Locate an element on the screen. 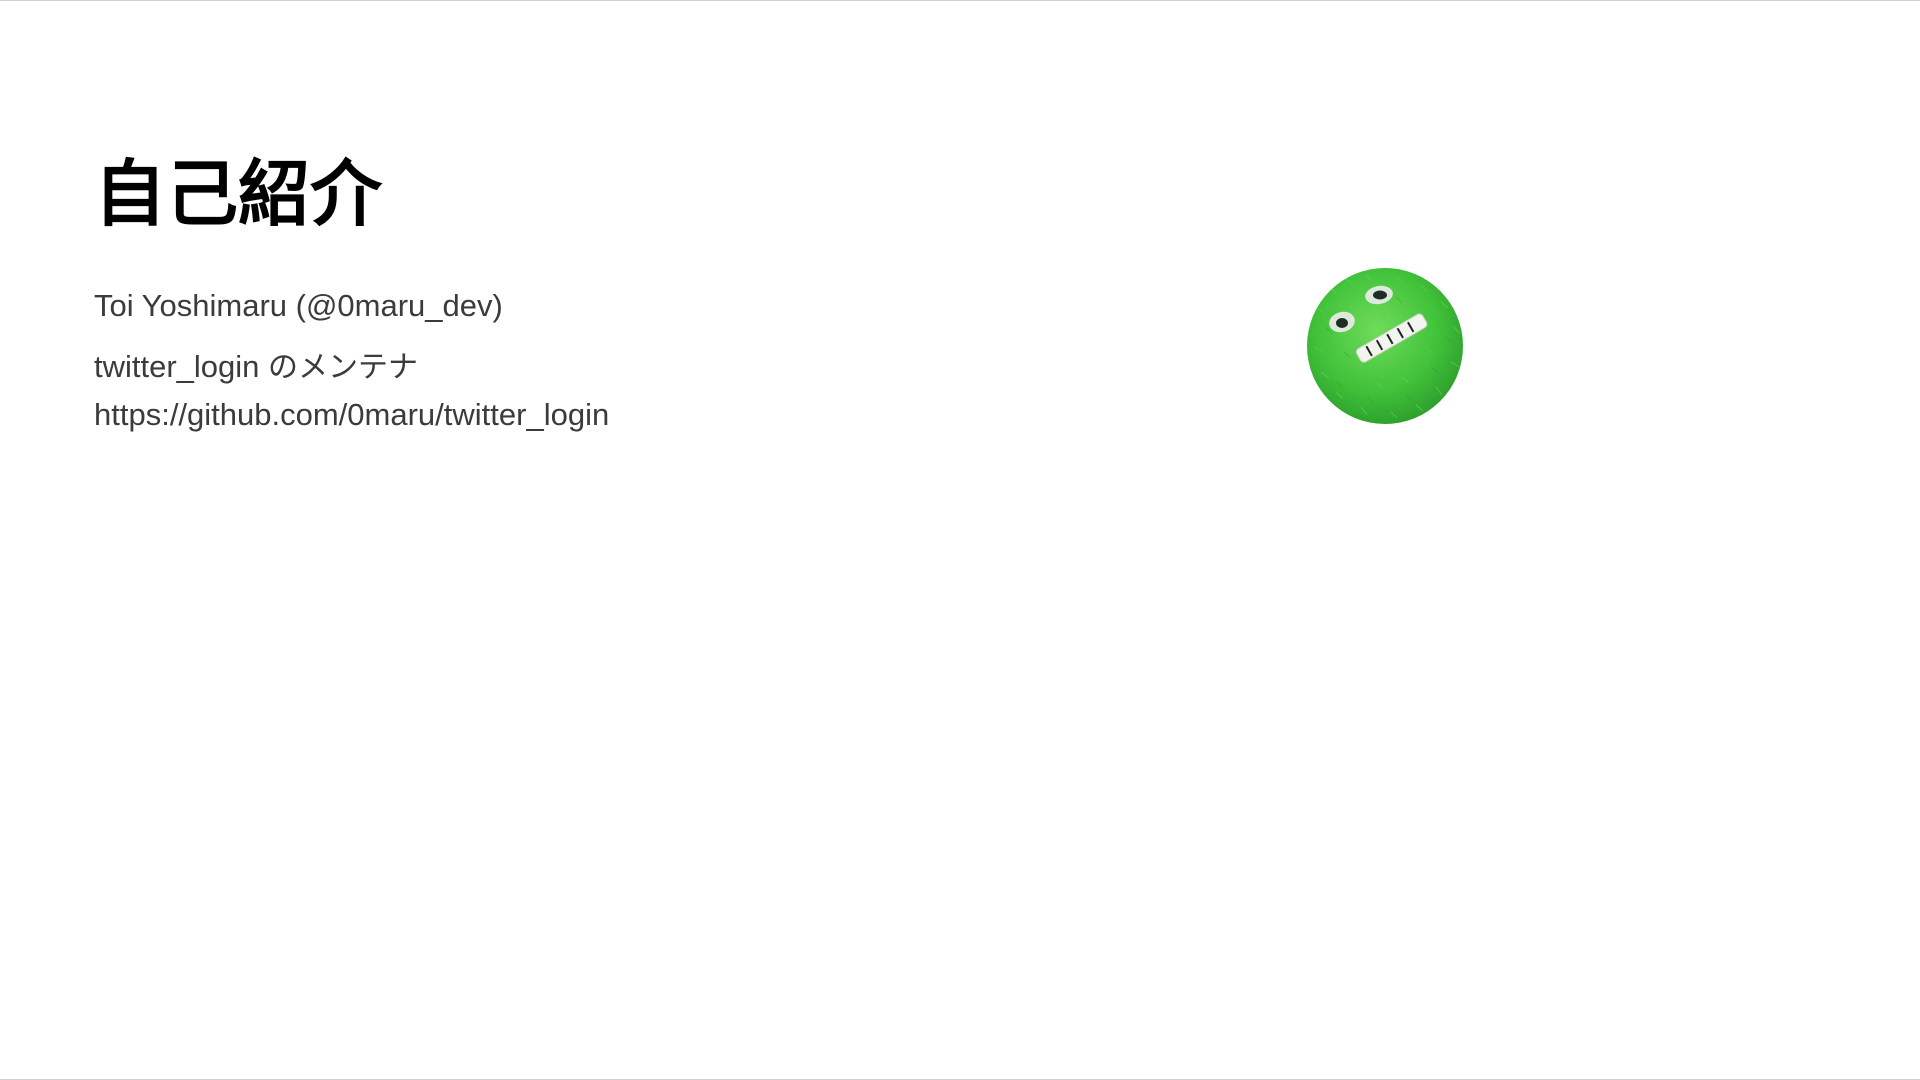 The width and height of the screenshot is (1920, 1080). maintainer-line: twitter_login のメンテナ is located at coordinates (256, 367).